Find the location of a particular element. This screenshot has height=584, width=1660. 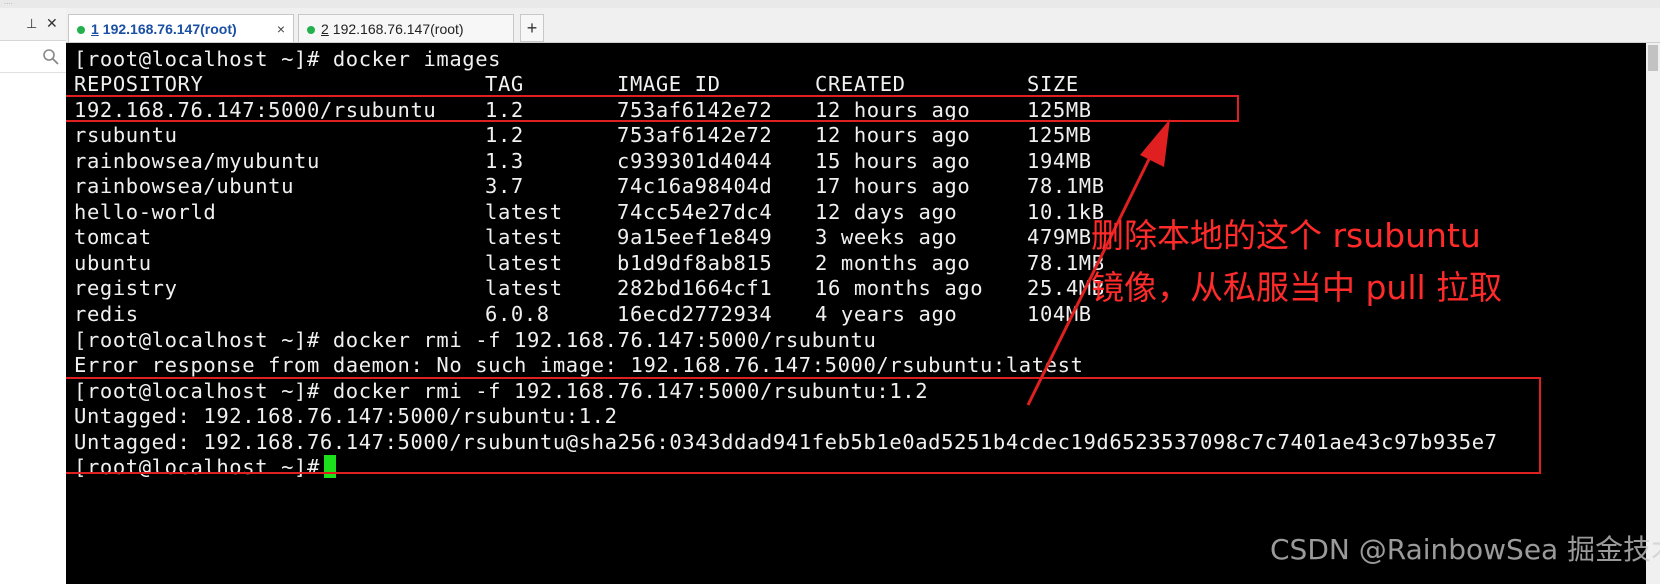

add-tab-button: + is located at coordinates (532, 28).